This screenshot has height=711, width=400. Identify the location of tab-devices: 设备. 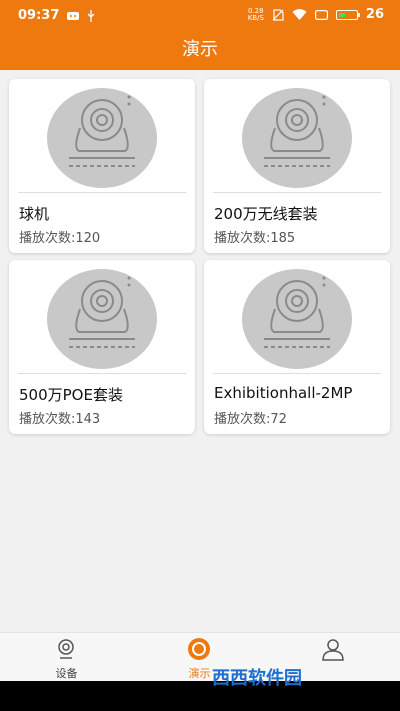
(66, 657).